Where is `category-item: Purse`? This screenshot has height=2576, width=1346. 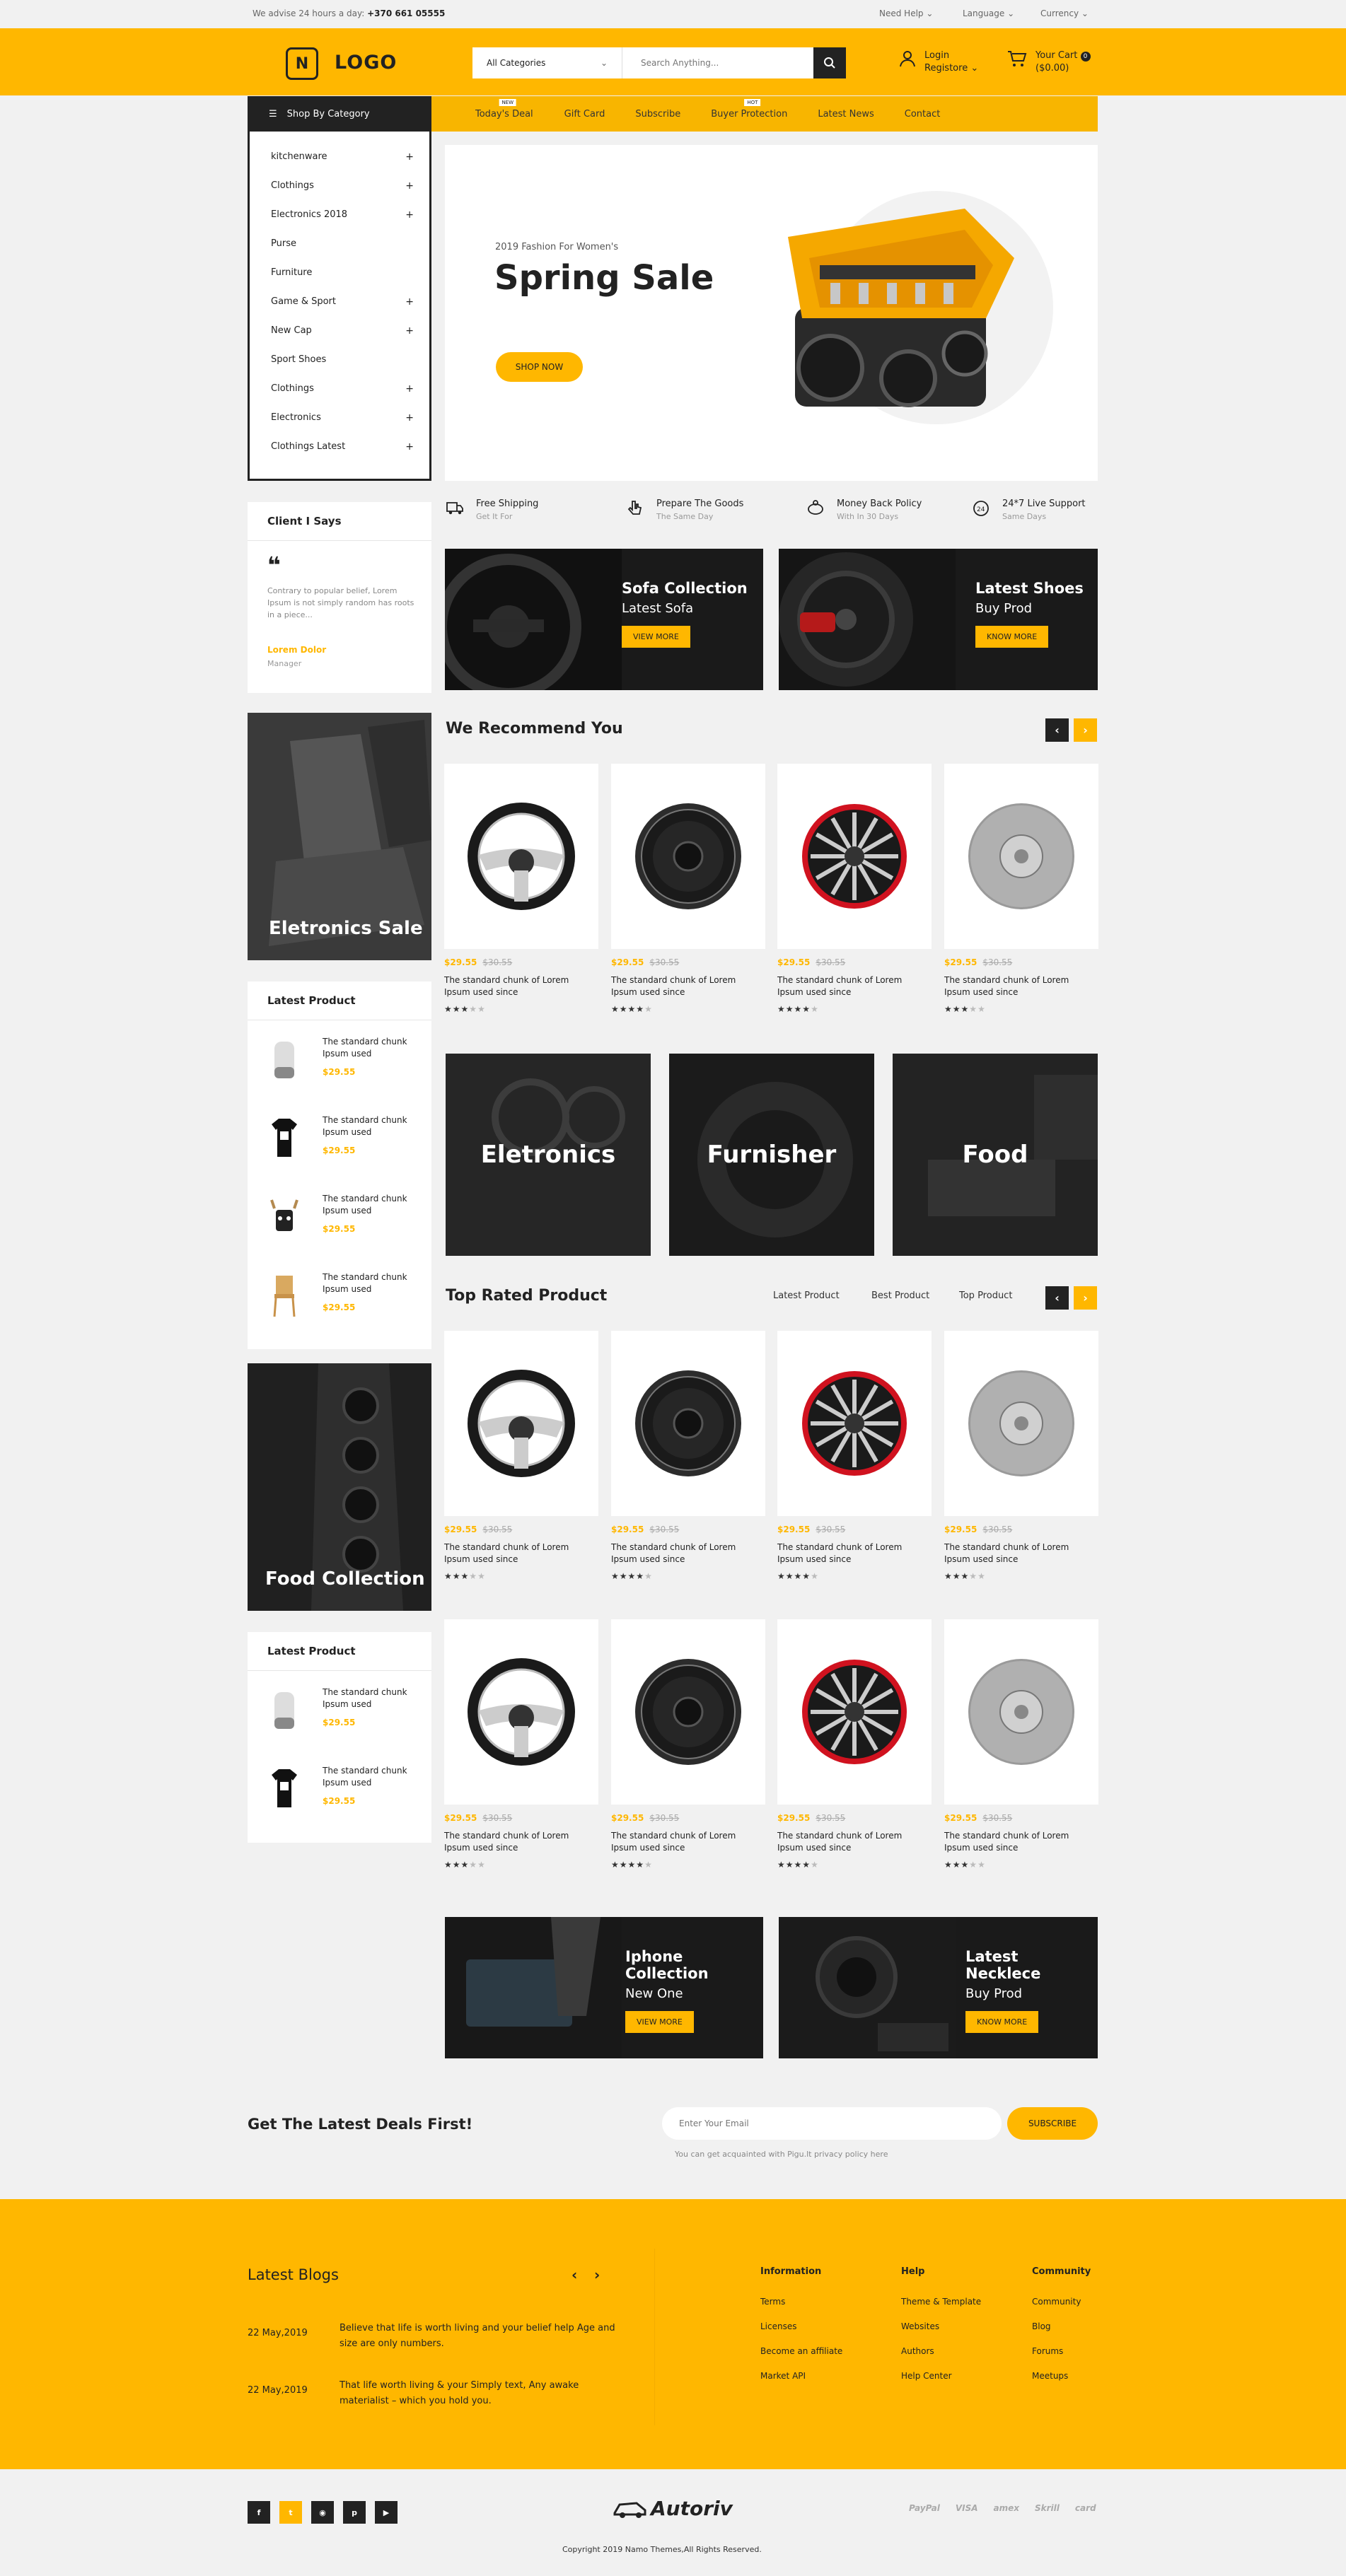 category-item: Purse is located at coordinates (339, 243).